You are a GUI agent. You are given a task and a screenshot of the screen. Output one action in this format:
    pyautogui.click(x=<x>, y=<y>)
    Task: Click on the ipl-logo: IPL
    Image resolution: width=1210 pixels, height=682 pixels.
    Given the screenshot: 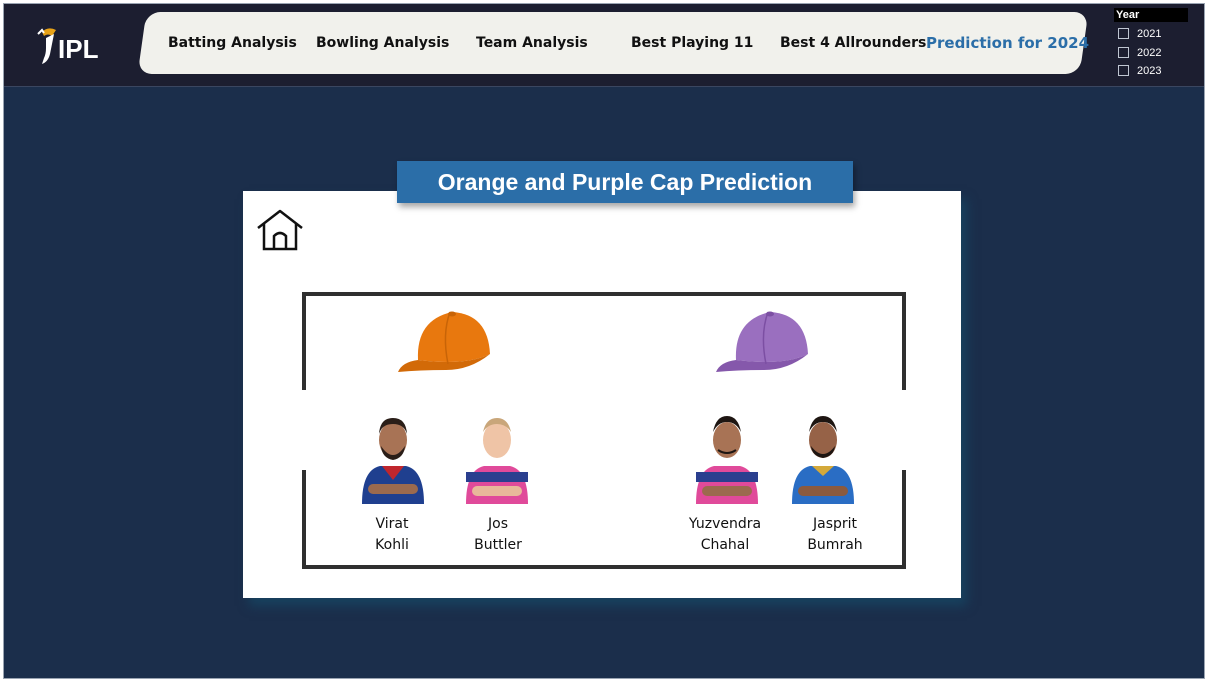 What is the action you would take?
    pyautogui.click(x=74, y=47)
    